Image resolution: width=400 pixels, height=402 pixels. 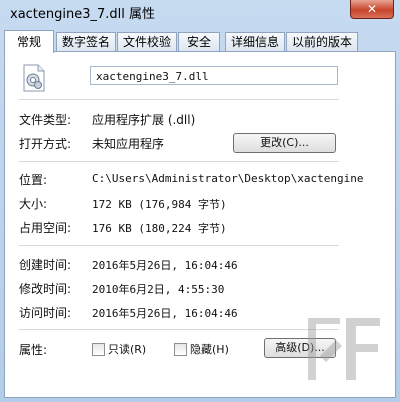 I want to click on title-bar: xactengine3_7.dll 属性 ✕, so click(x=200, y=13).